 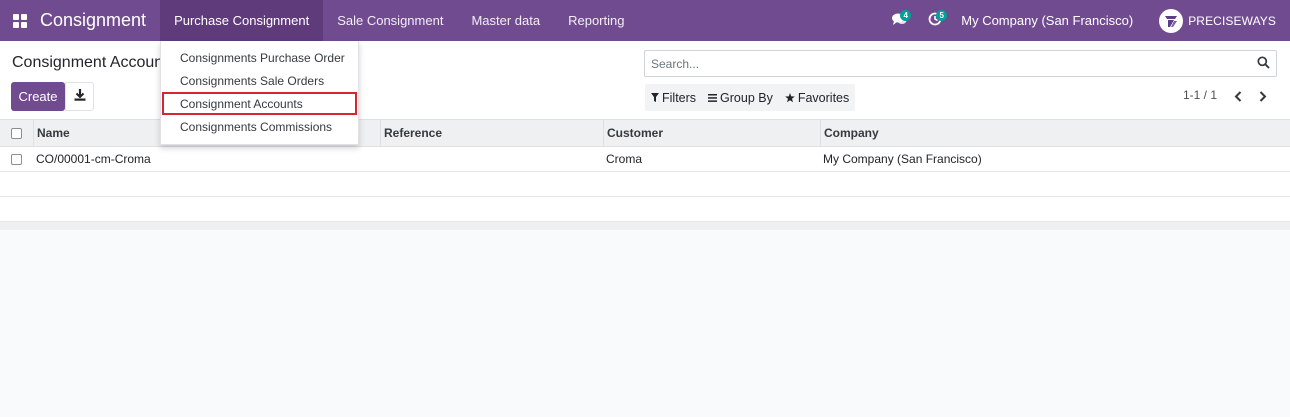 I want to click on select-all-checkbox-cell, so click(x=16, y=133).